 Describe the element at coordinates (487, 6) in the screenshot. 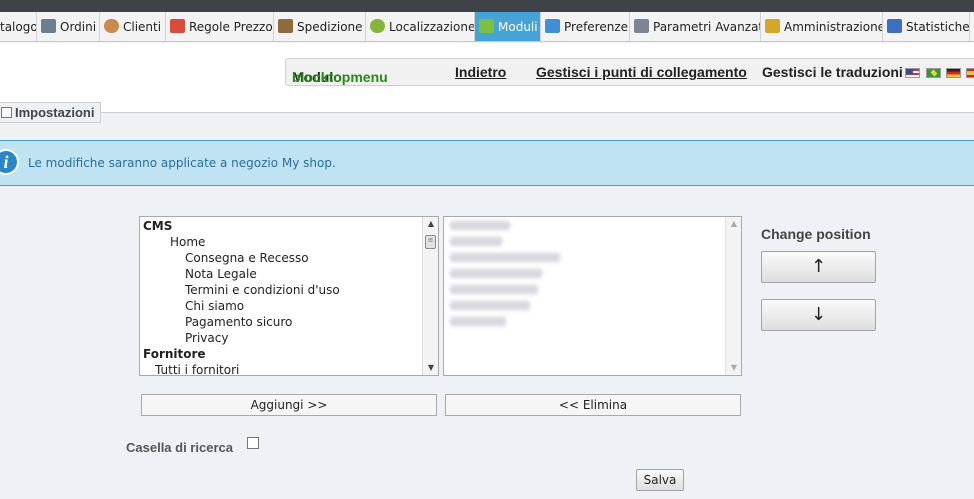

I see `top-strip` at that location.